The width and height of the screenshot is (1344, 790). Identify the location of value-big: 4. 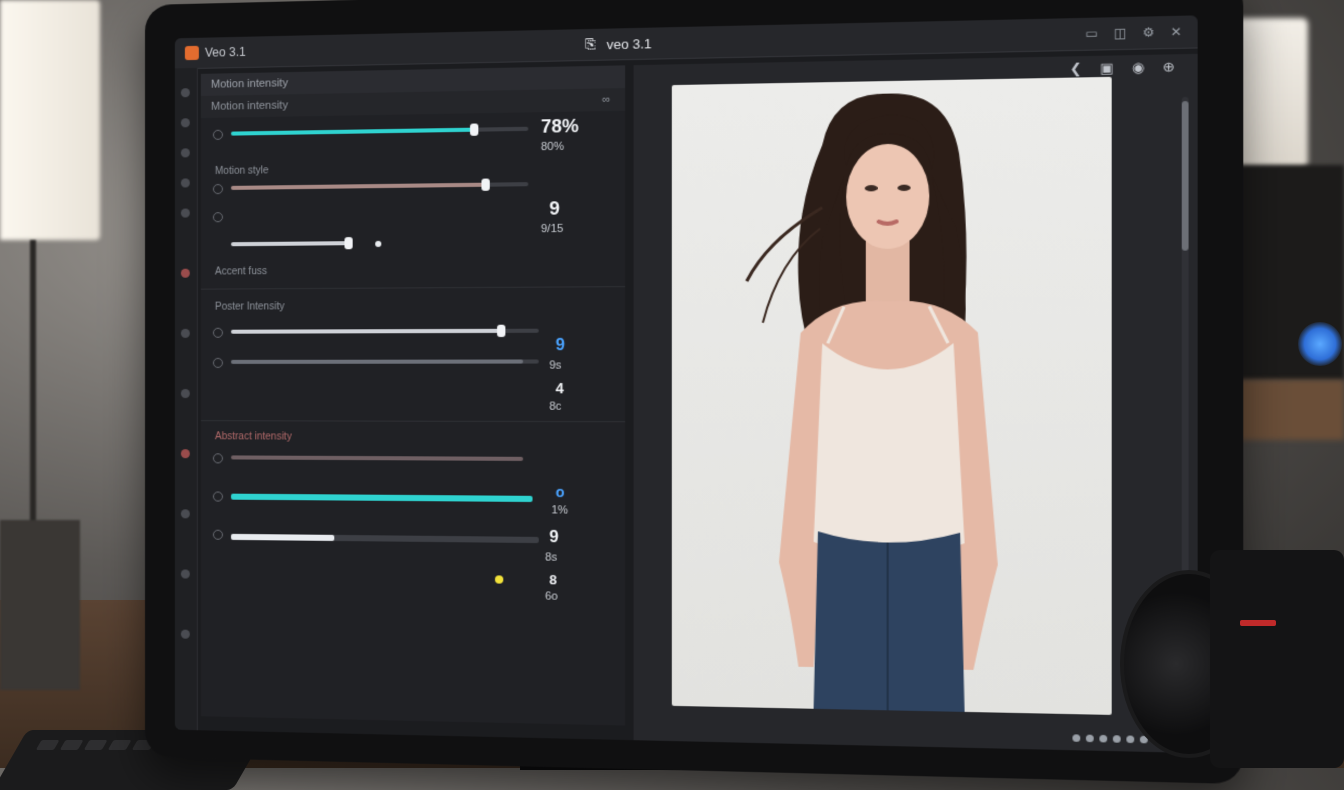
(560, 388).